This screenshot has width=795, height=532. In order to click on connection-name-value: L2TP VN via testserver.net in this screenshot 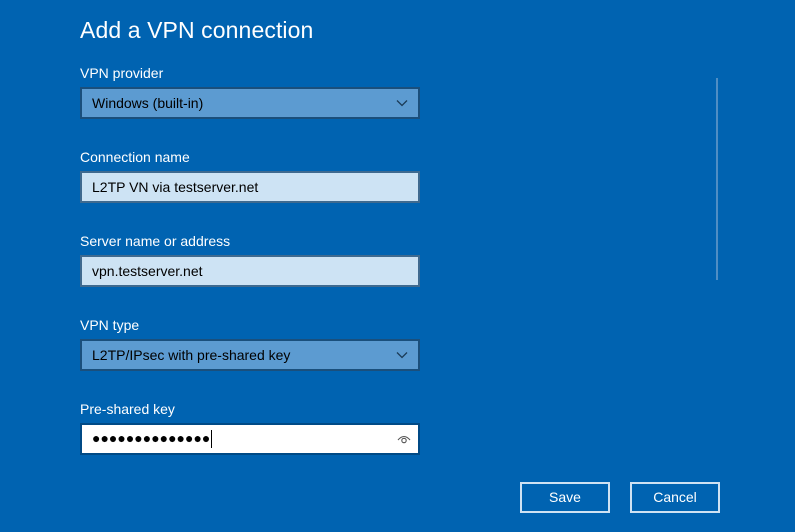, I will do `click(175, 187)`.